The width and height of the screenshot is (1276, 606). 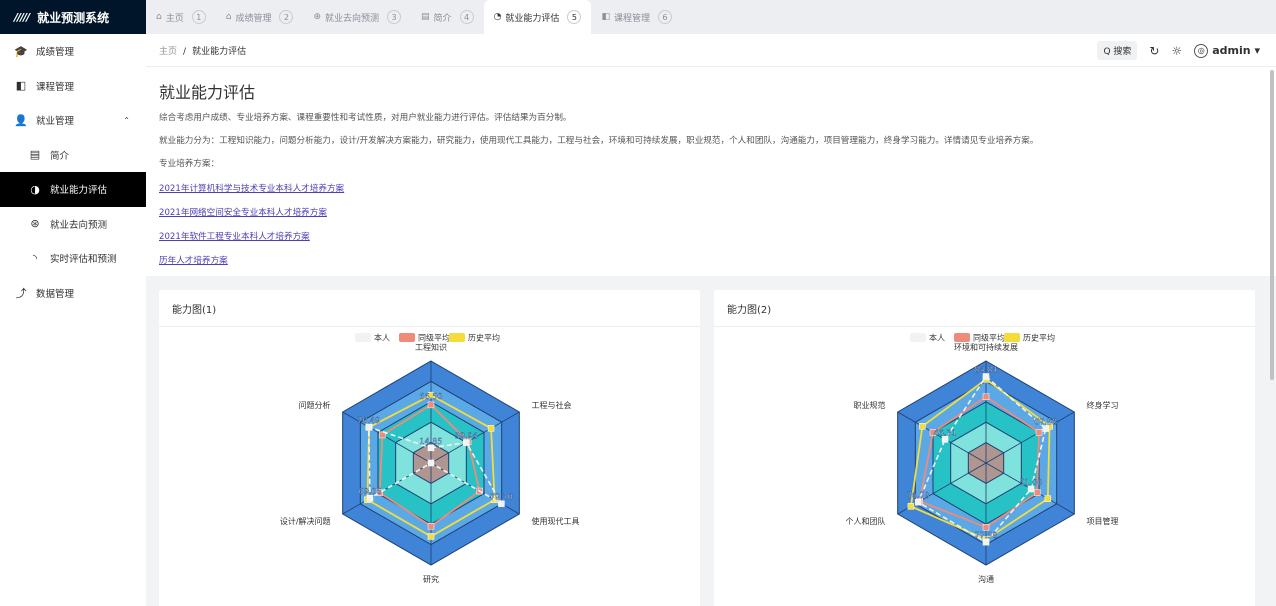 I want to click on tab-5: ◧ 课程管理 6, so click(x=636, y=17).